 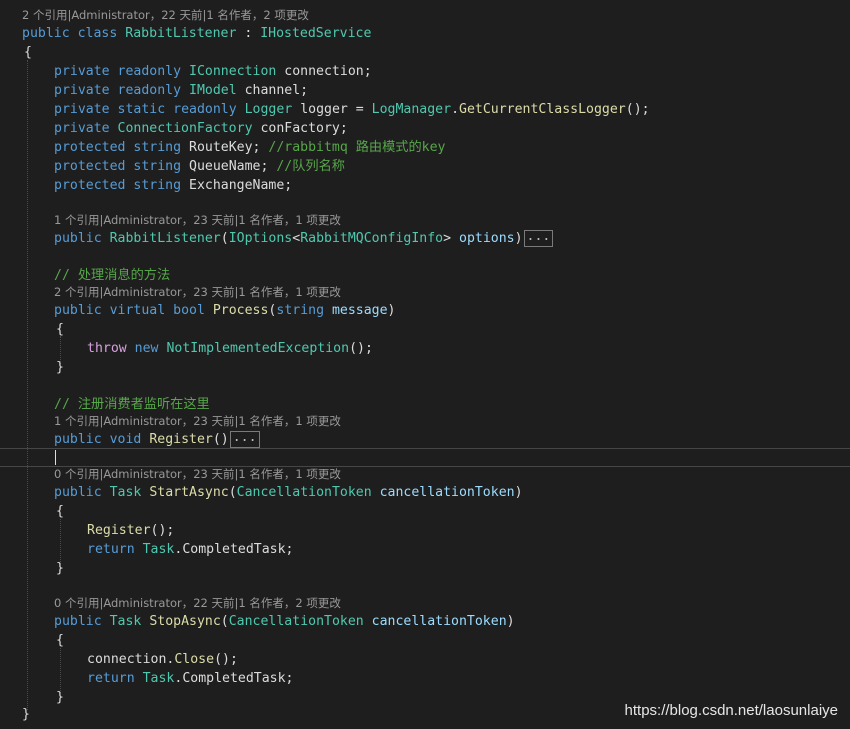 I want to click on brace: }, so click(x=26, y=714).